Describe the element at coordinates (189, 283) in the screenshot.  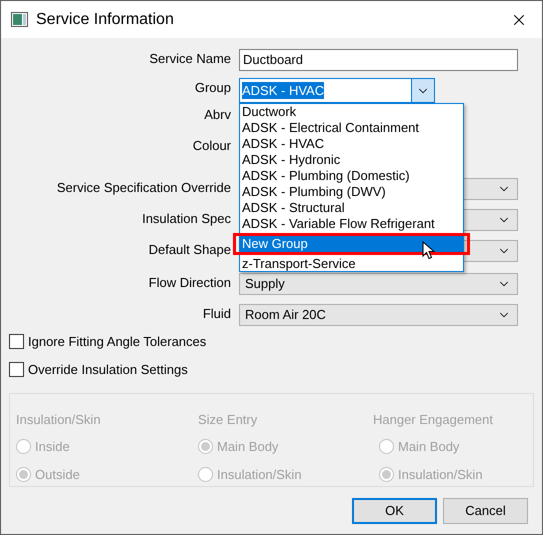
I see `field-label: Flow Direction` at that location.